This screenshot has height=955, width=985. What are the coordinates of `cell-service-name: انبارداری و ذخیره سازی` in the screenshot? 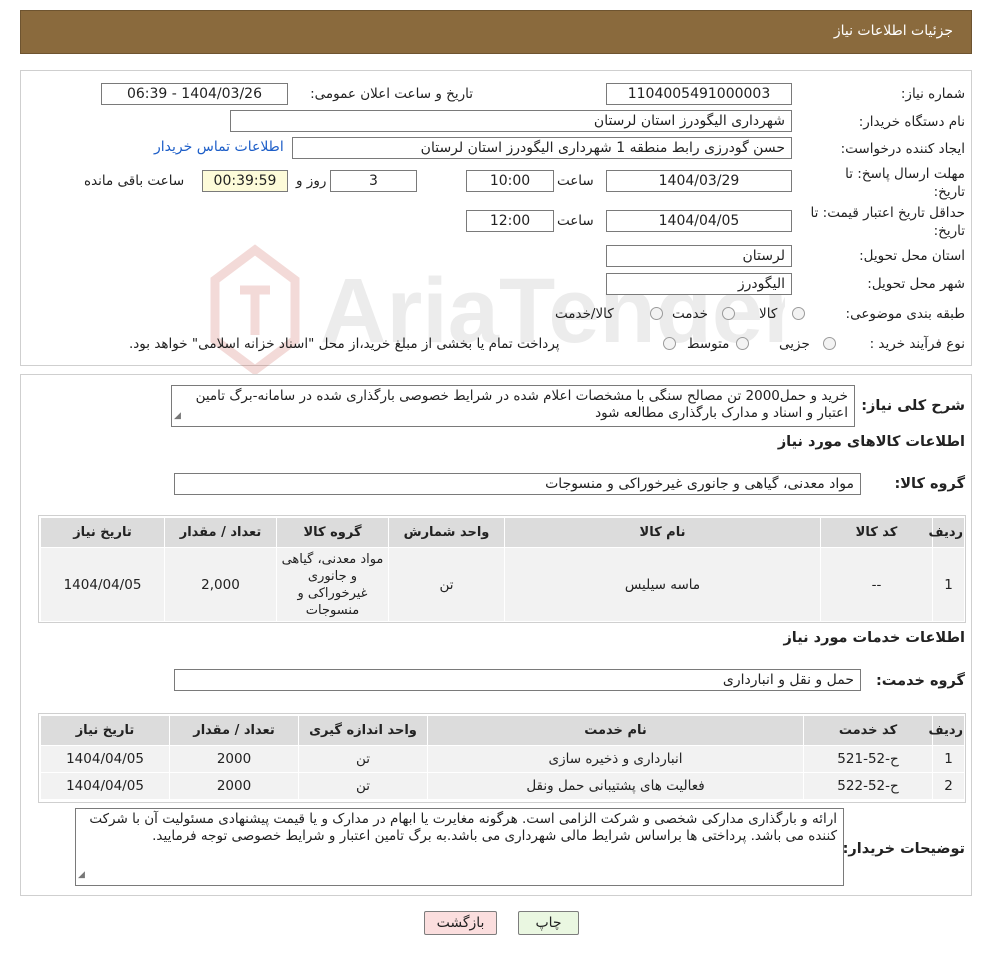 It's located at (615, 759).